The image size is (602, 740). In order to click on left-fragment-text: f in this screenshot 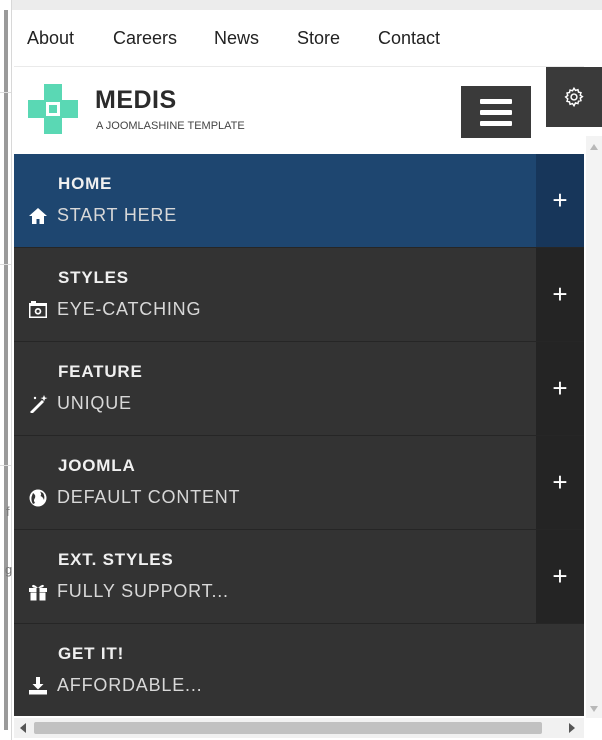, I will do `click(8, 511)`.